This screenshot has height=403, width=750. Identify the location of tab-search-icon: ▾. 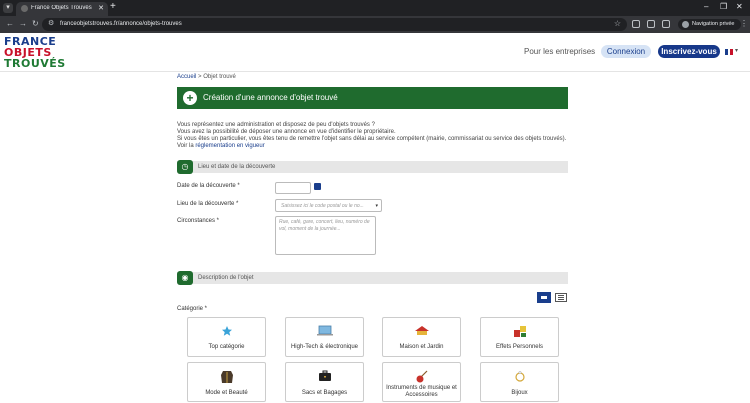
(8, 8).